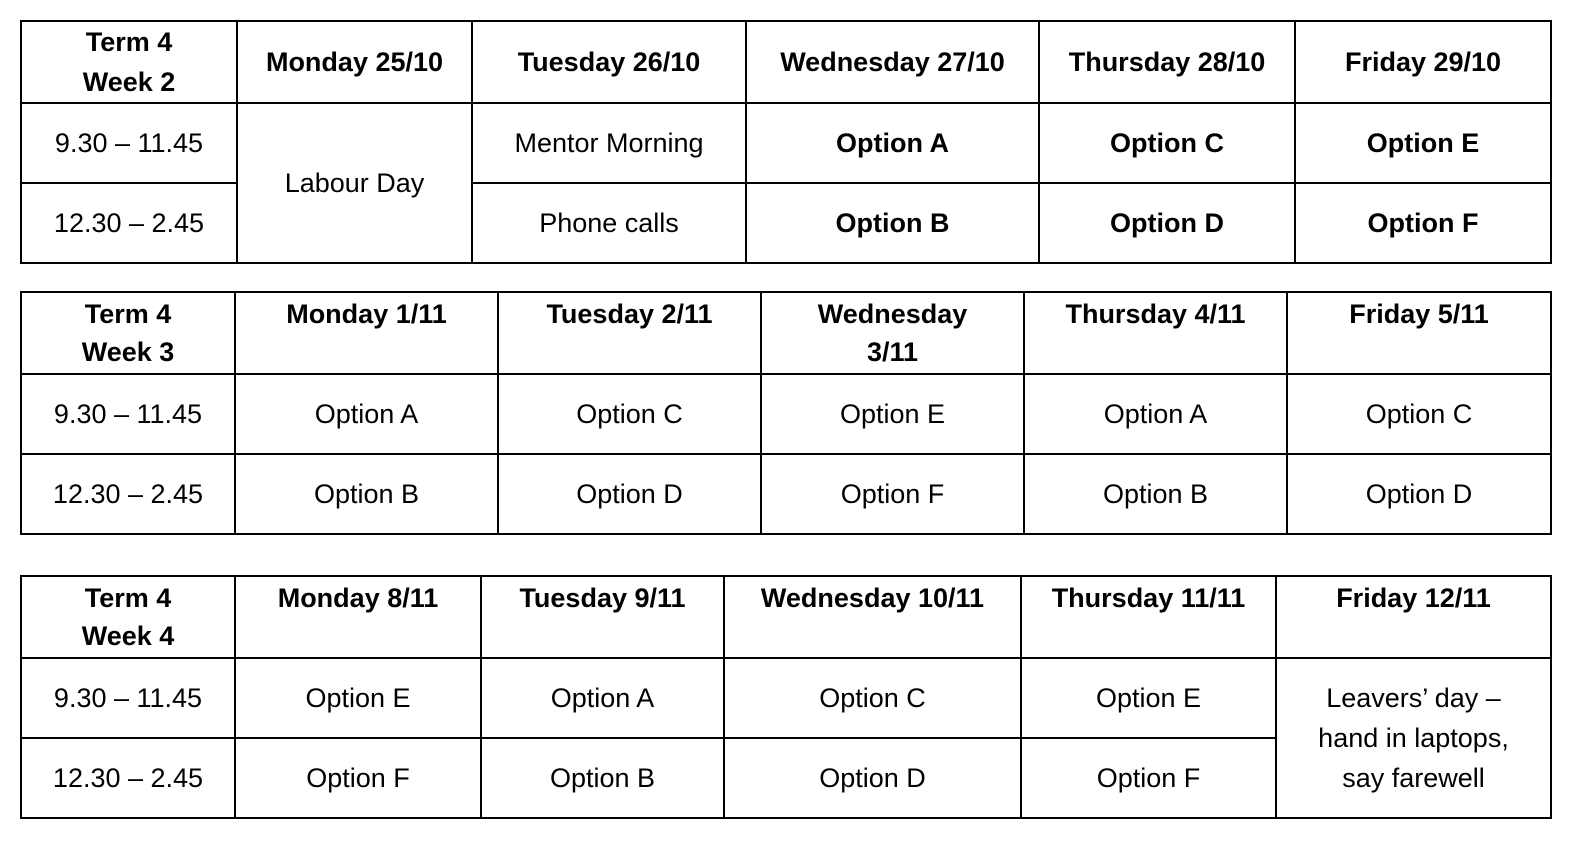  I want to click on day-header: Wednesday 10/11, so click(872, 617).